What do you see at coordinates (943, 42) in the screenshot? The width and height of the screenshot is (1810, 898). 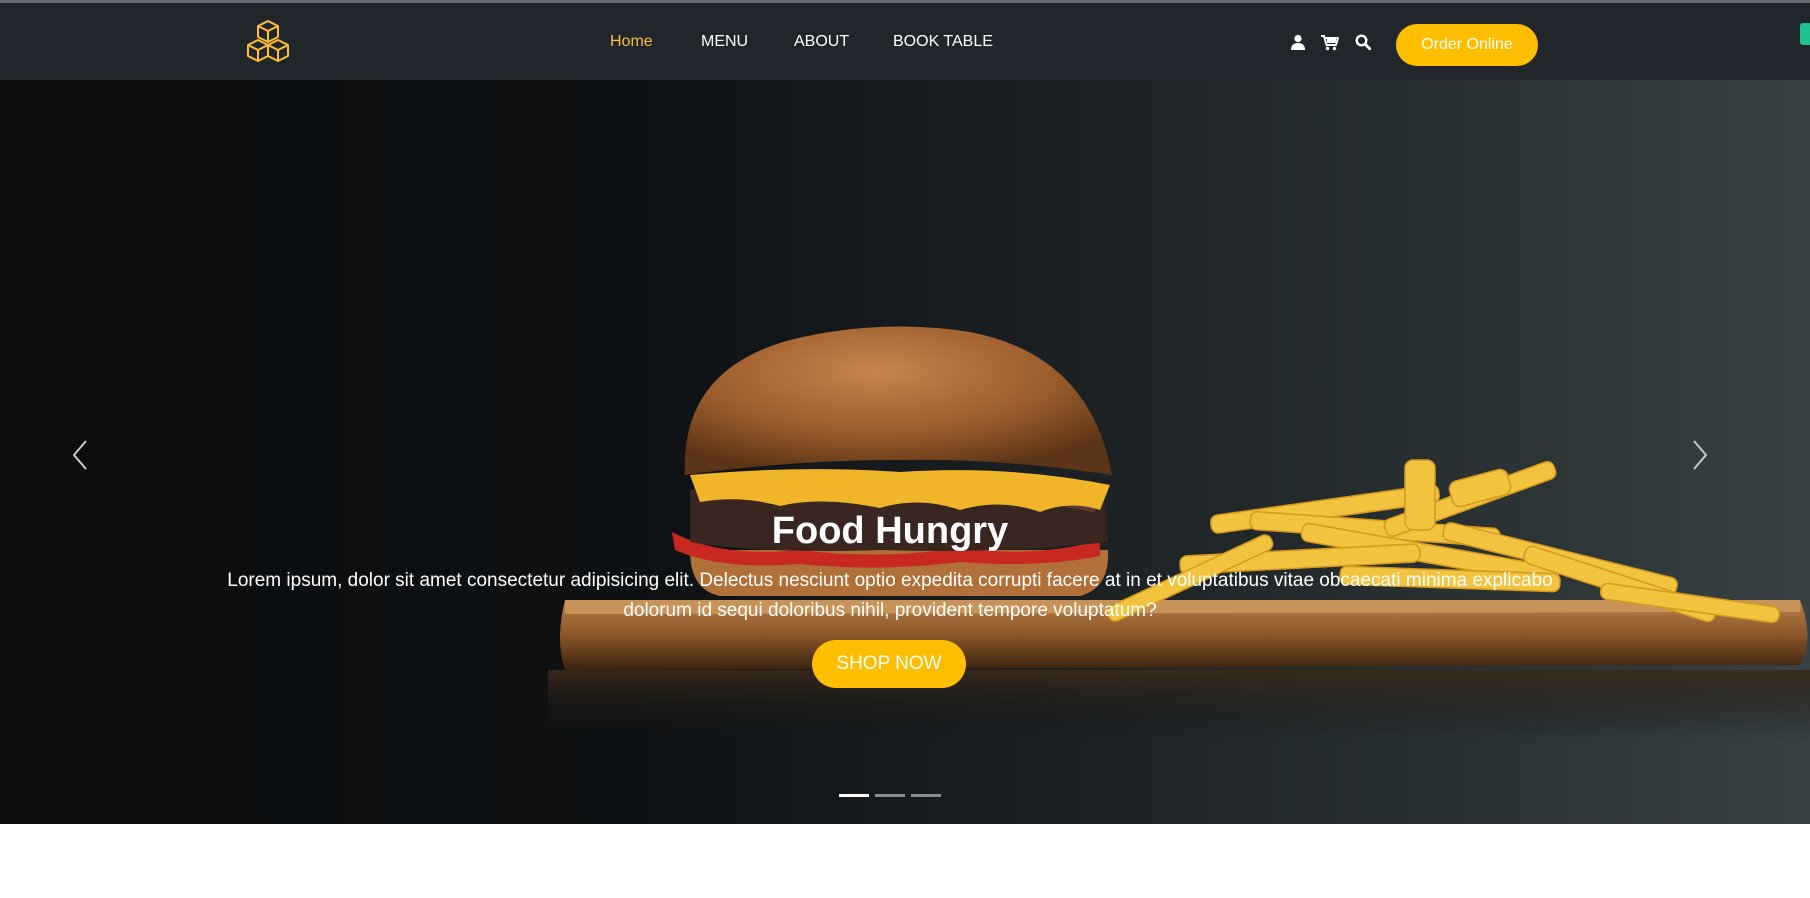 I see `nav-book-table: BOOK TABLE` at bounding box center [943, 42].